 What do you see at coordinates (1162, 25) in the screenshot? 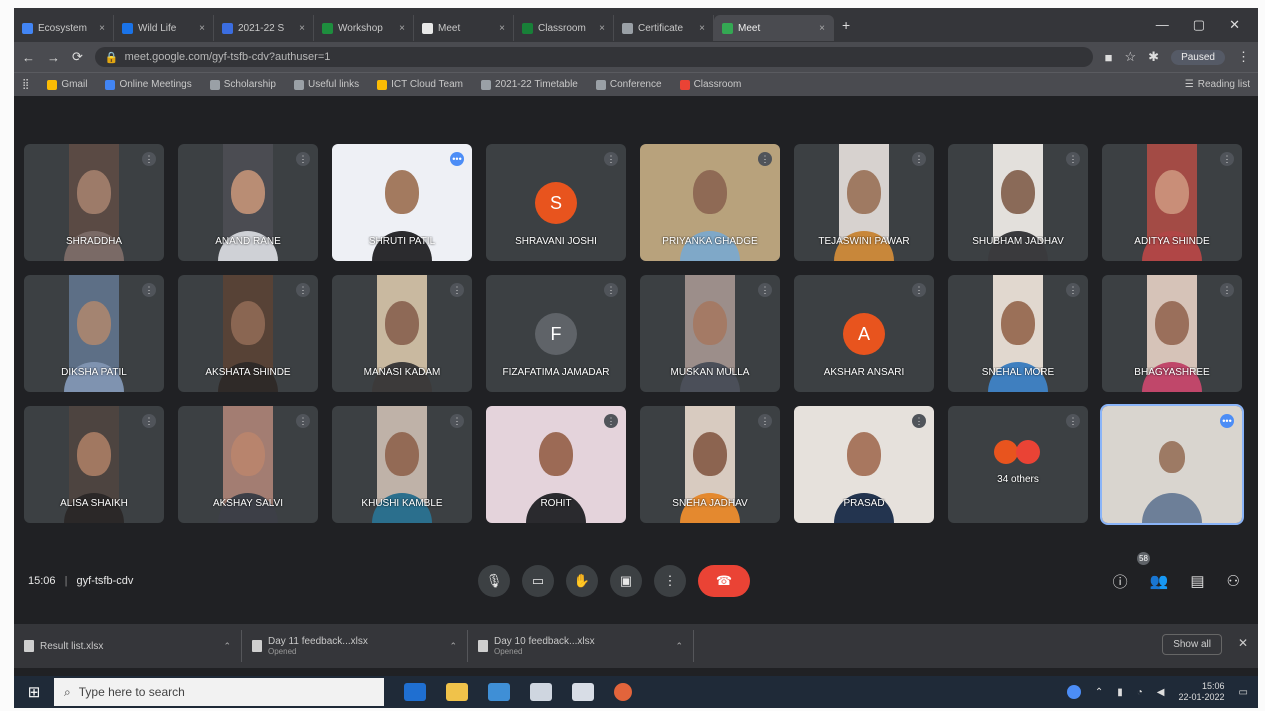
I see `minimize-icon: —` at bounding box center [1162, 25].